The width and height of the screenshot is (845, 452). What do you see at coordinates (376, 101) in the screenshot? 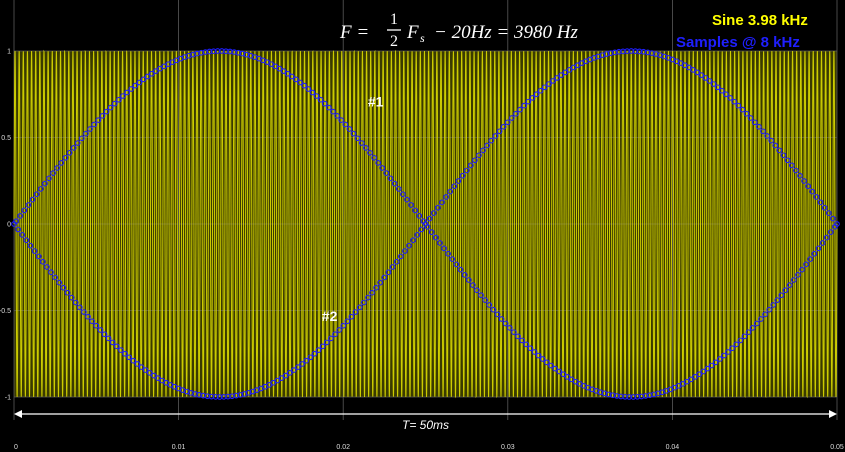
I see `curve-annotation-1: #1` at bounding box center [376, 101].